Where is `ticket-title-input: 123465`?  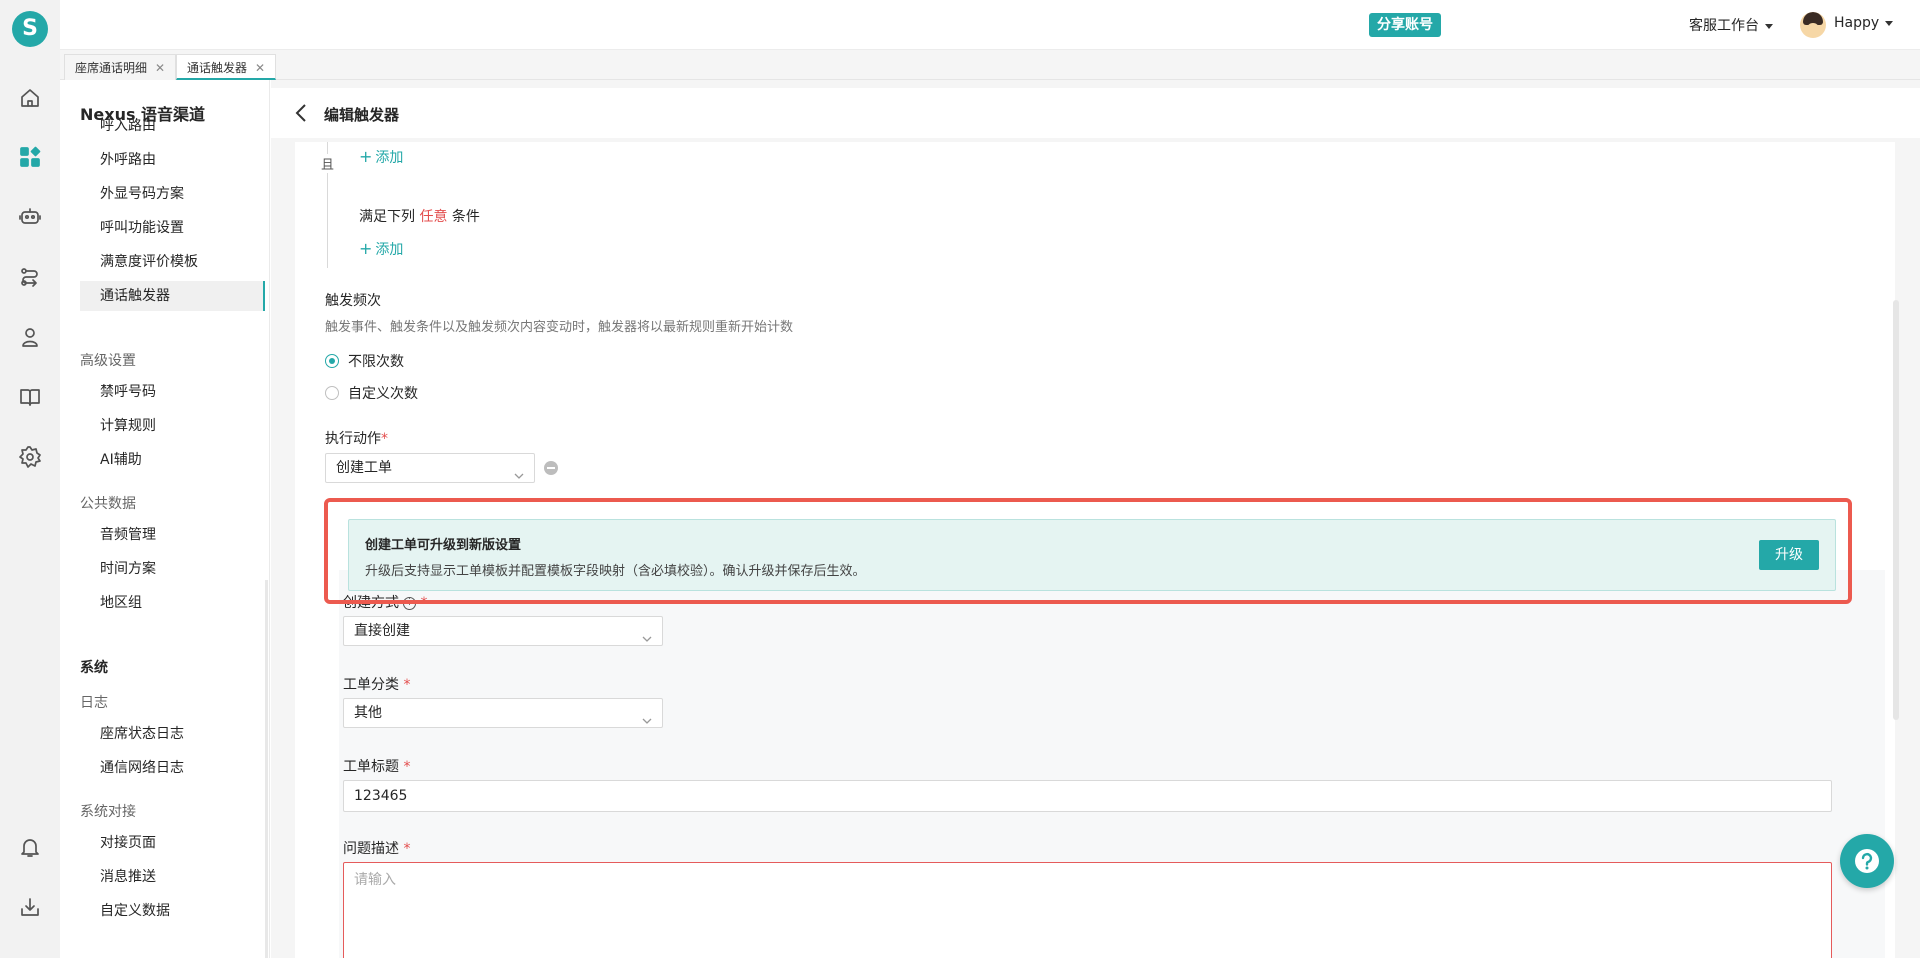 ticket-title-input: 123465 is located at coordinates (1087, 796).